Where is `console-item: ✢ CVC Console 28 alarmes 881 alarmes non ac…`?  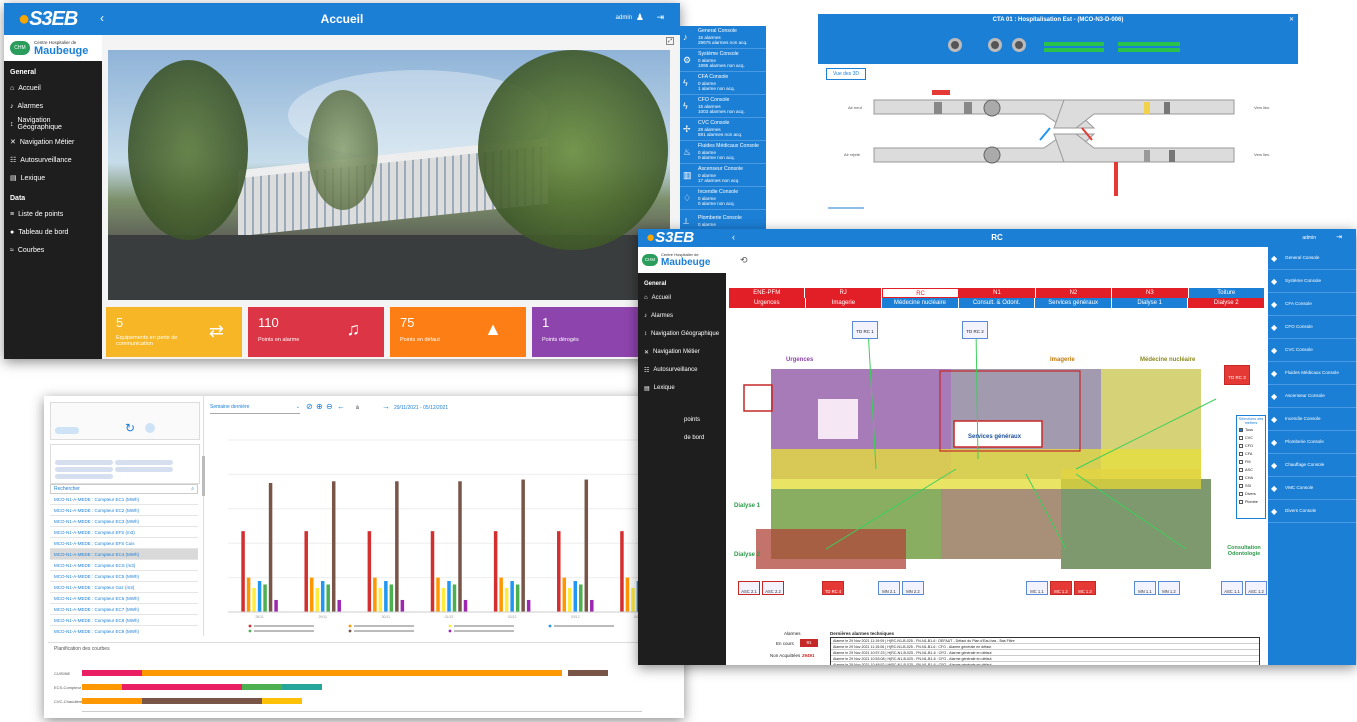
console-item: ✢ CVC Console 28 alarmes 881 alarmes non ac… is located at coordinates (723, 129).